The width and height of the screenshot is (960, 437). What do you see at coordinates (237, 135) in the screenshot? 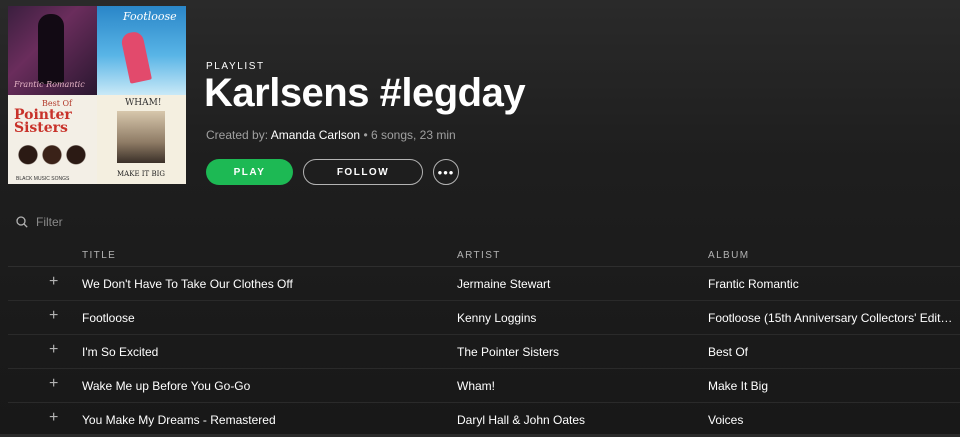
I see `created-by-label: Created by:` at bounding box center [237, 135].